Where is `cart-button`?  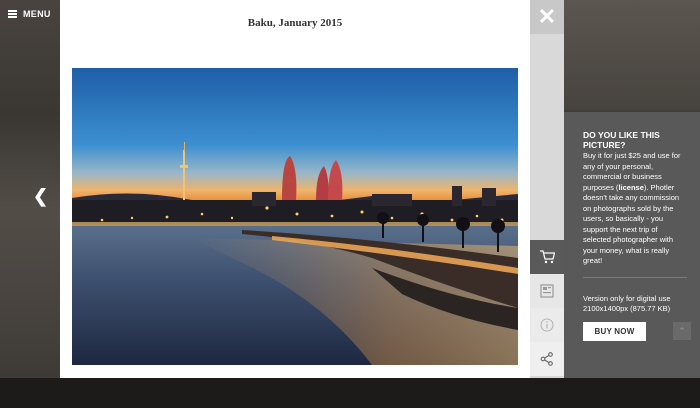
cart-button is located at coordinates (547, 257).